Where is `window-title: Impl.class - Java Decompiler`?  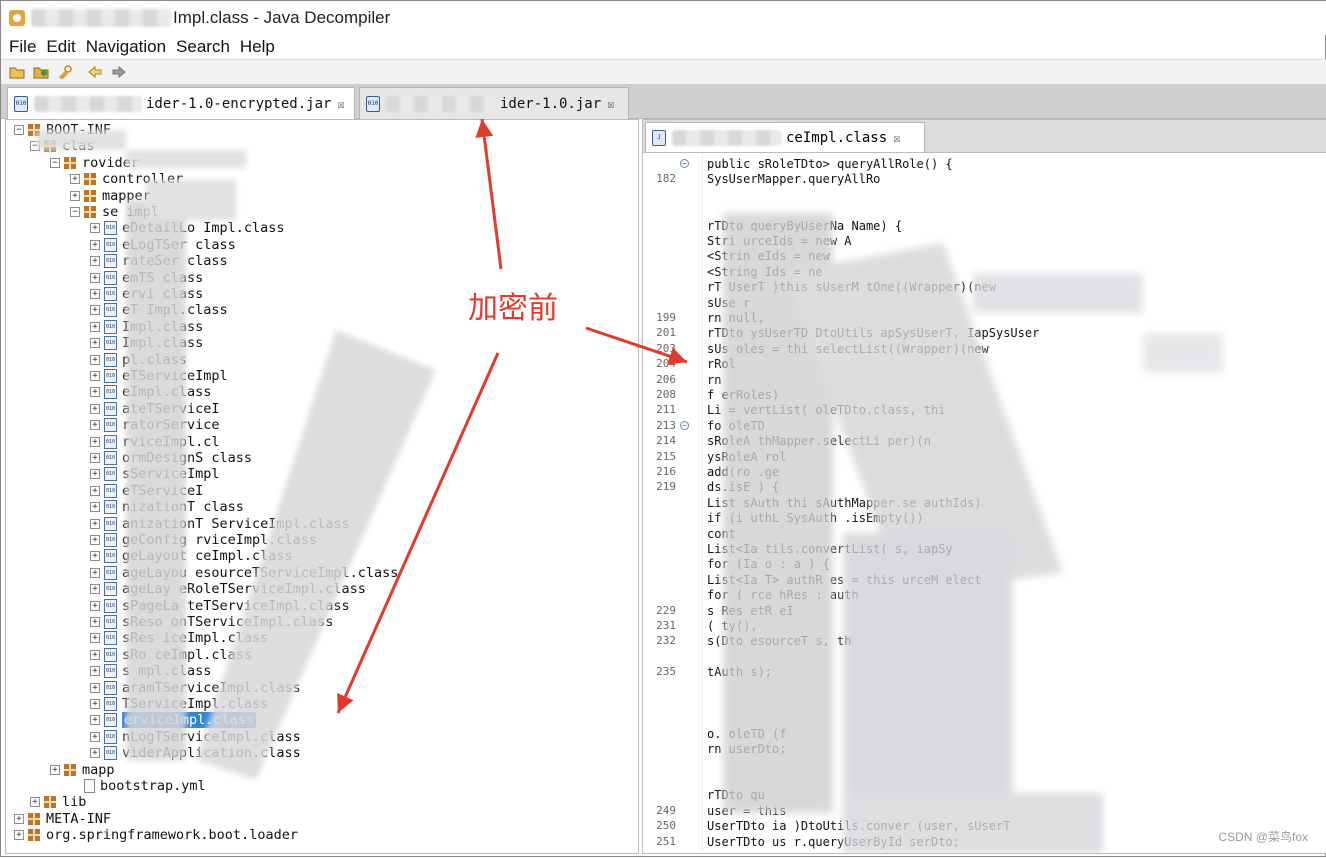
window-title: Impl.class - Java Decompiler is located at coordinates (282, 17).